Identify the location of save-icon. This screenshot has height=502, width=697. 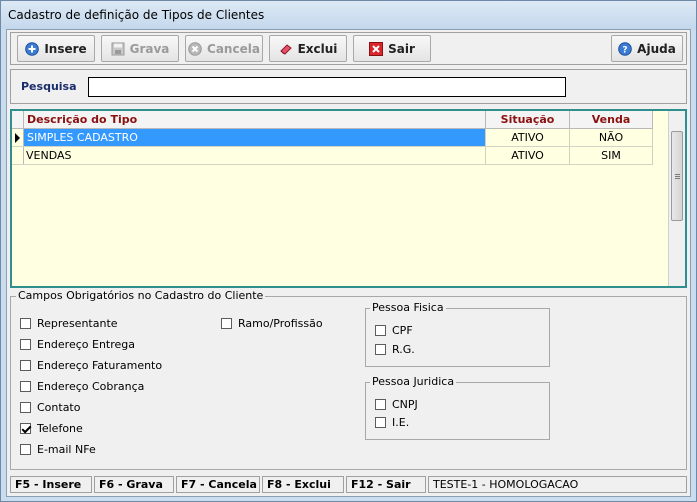
(118, 49).